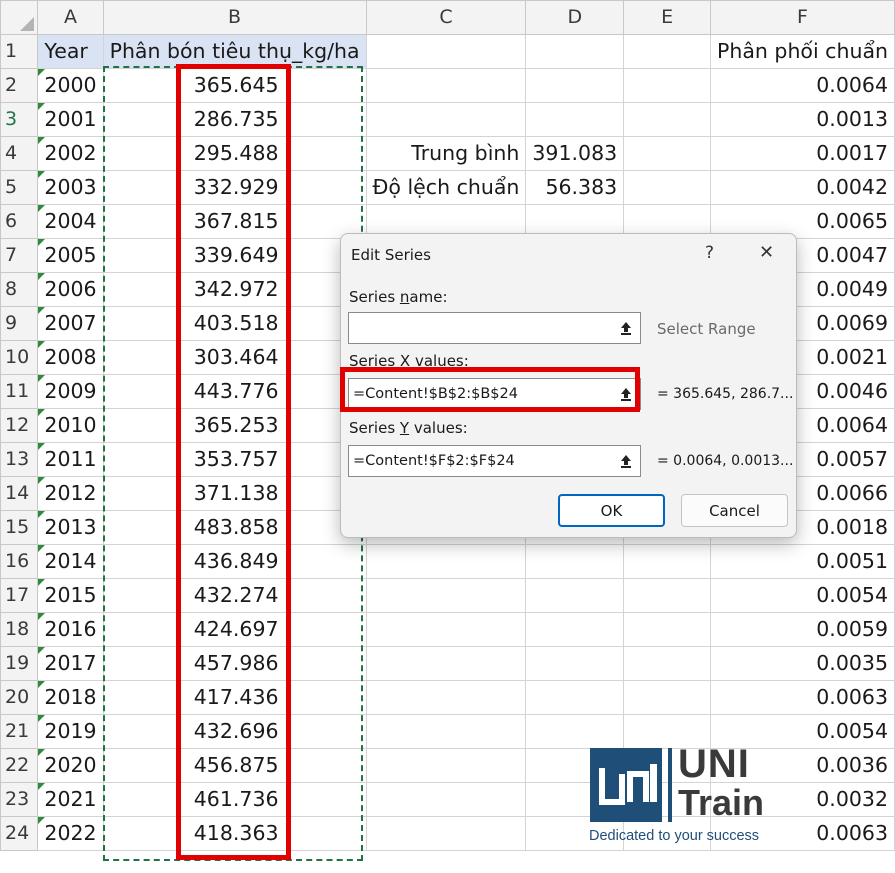  Describe the element at coordinates (734, 510) in the screenshot. I see `cancel-button: Cancel` at that location.